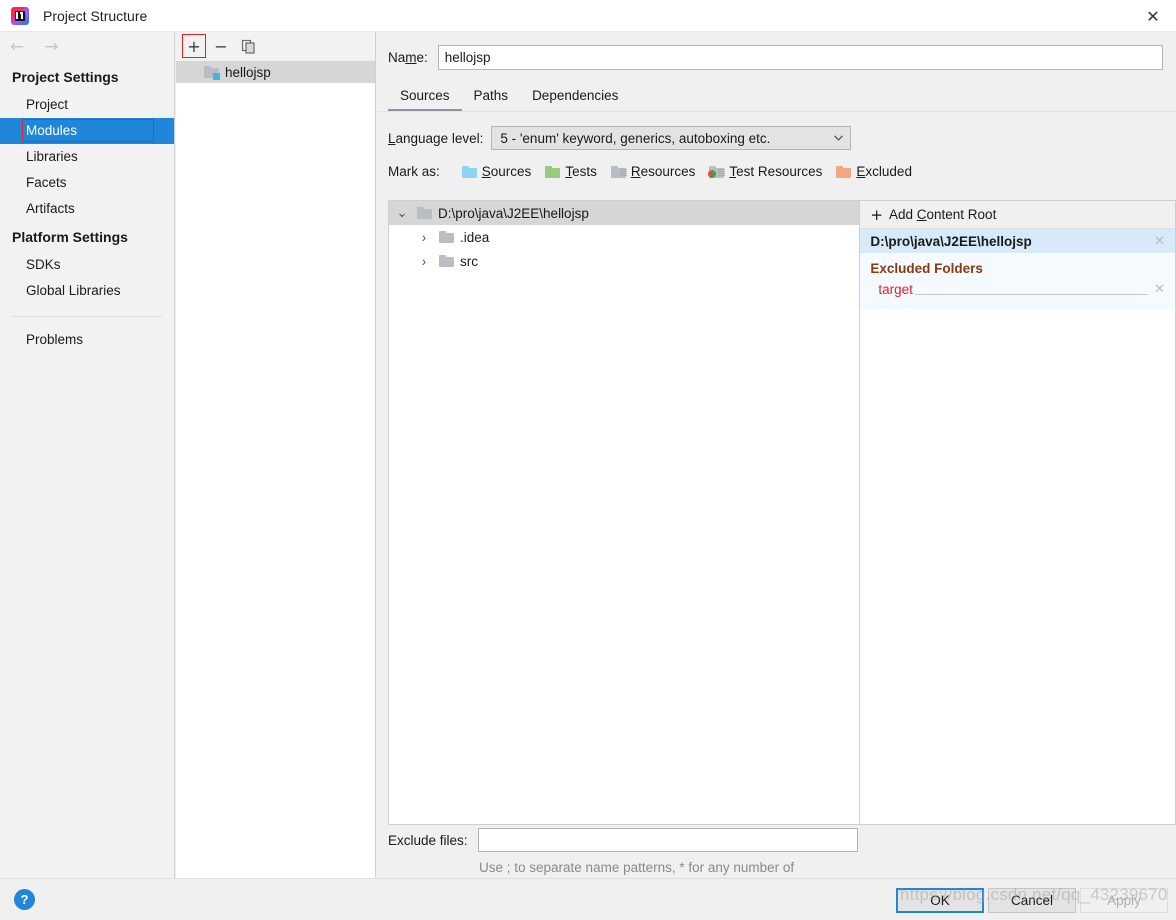  I want to click on exclude-files-row: Exclude files:, so click(782, 840).